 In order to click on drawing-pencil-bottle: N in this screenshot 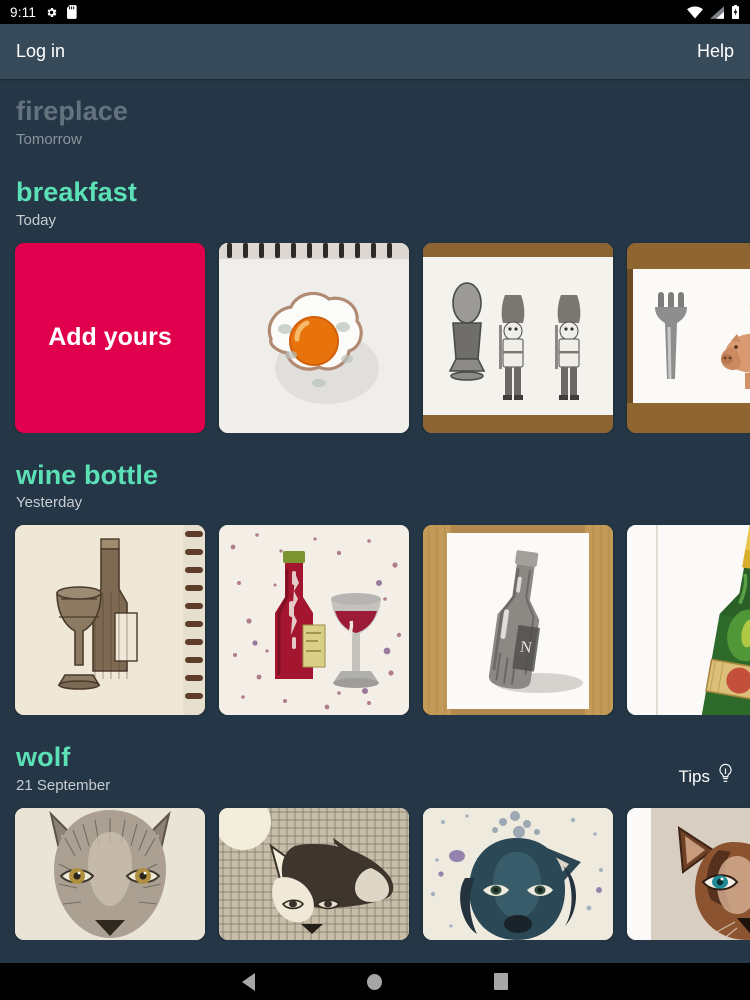, I will do `click(518, 620)`.